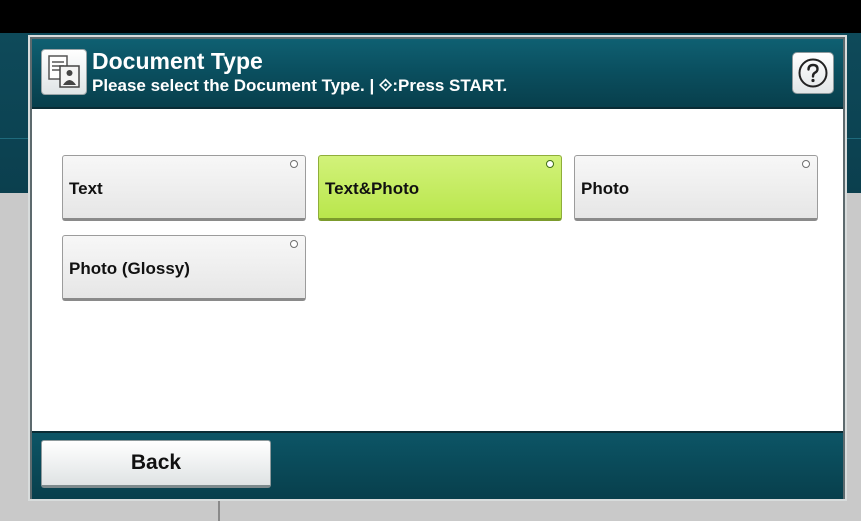 The image size is (861, 521). Describe the element at coordinates (430, 16) in the screenshot. I see `background-top-bar` at that location.